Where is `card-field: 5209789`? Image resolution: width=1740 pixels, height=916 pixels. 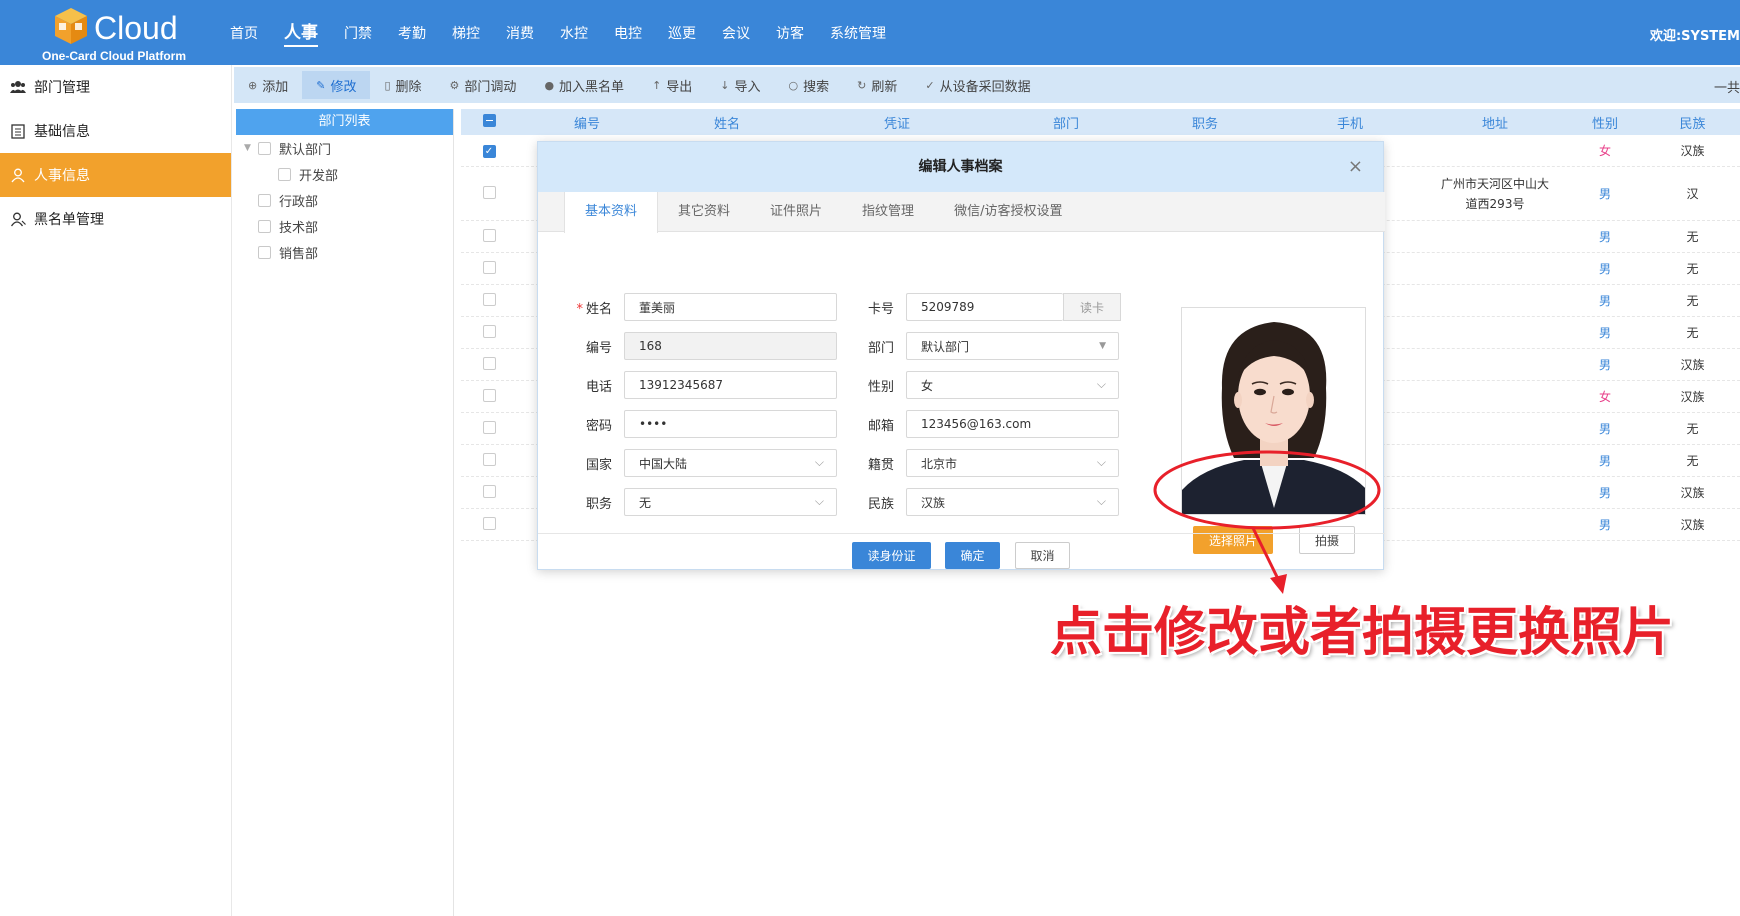
card-field: 5209789 is located at coordinates (984, 307).